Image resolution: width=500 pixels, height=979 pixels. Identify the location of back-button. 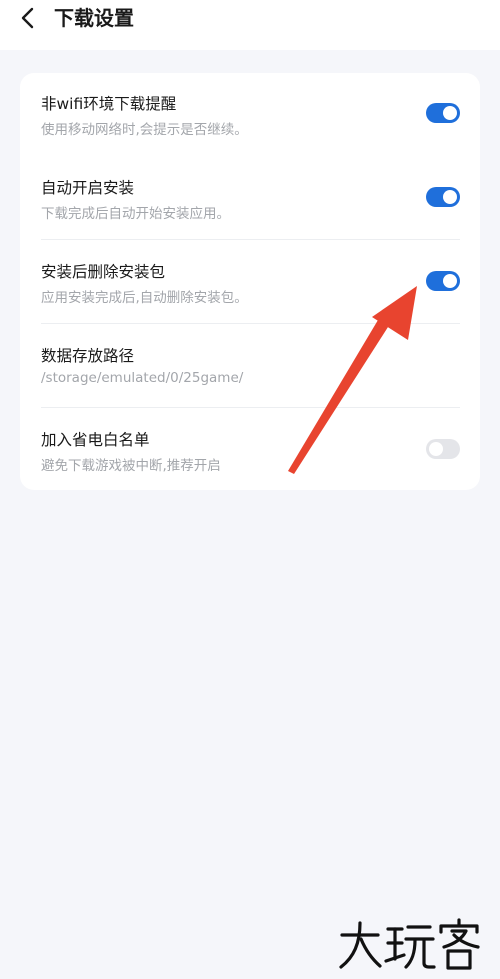
(28, 18).